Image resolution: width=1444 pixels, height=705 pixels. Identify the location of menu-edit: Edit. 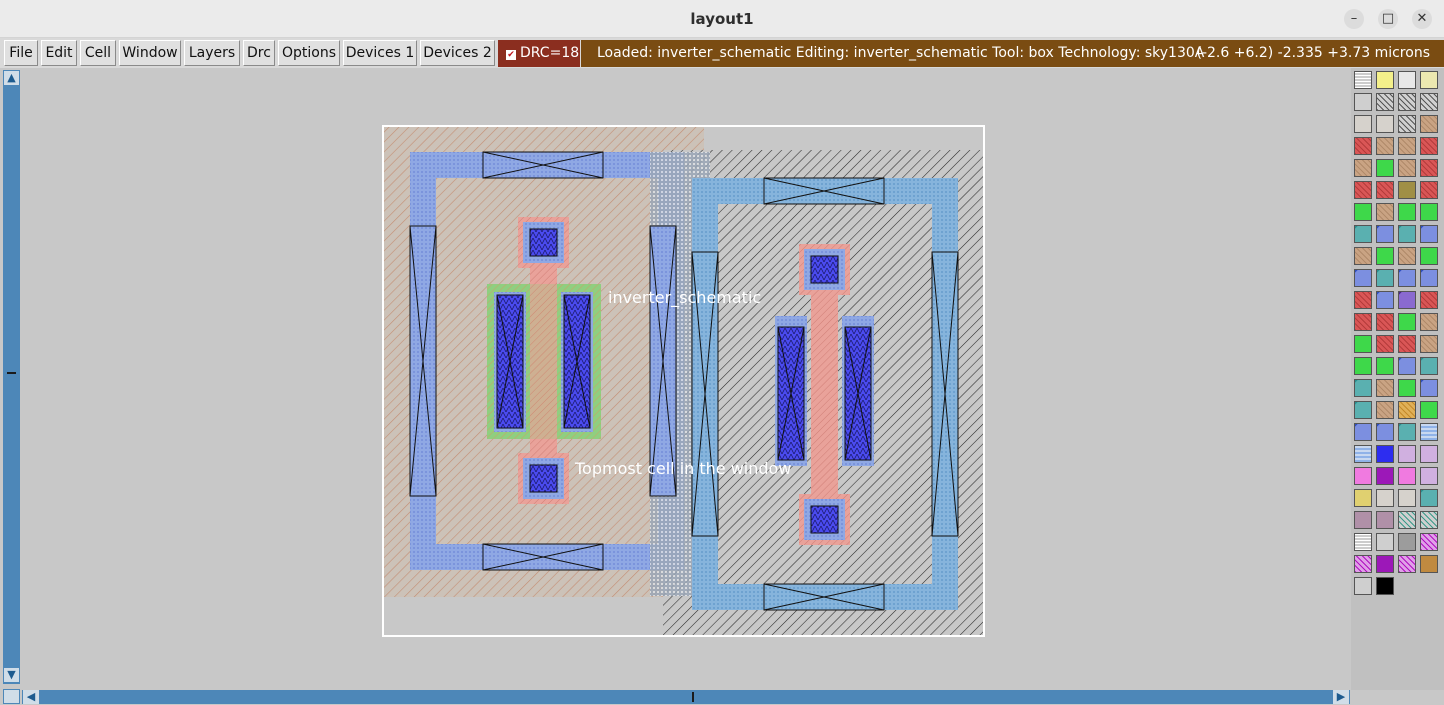
(59, 53).